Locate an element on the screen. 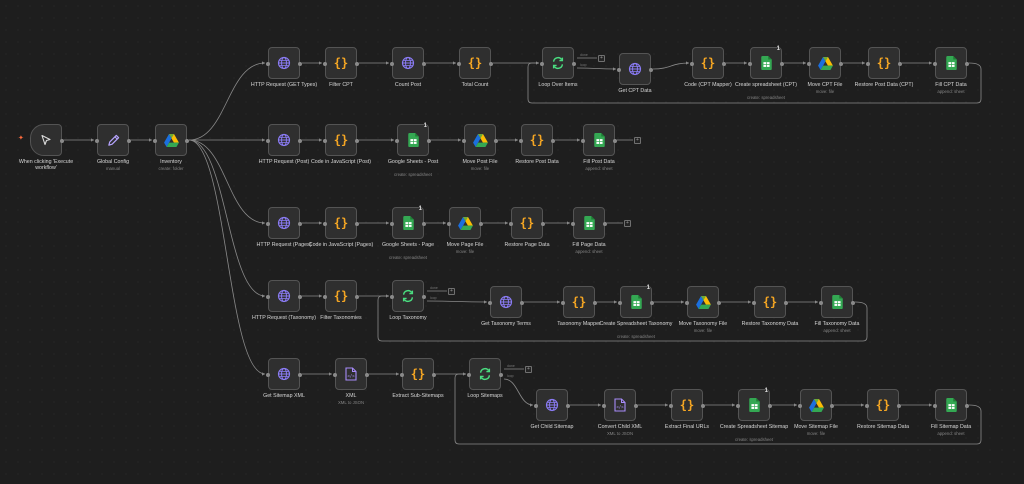 This screenshot has width=1024, height=484. connection-get-cpt-data-code-cpt-mapper is located at coordinates (671, 66).